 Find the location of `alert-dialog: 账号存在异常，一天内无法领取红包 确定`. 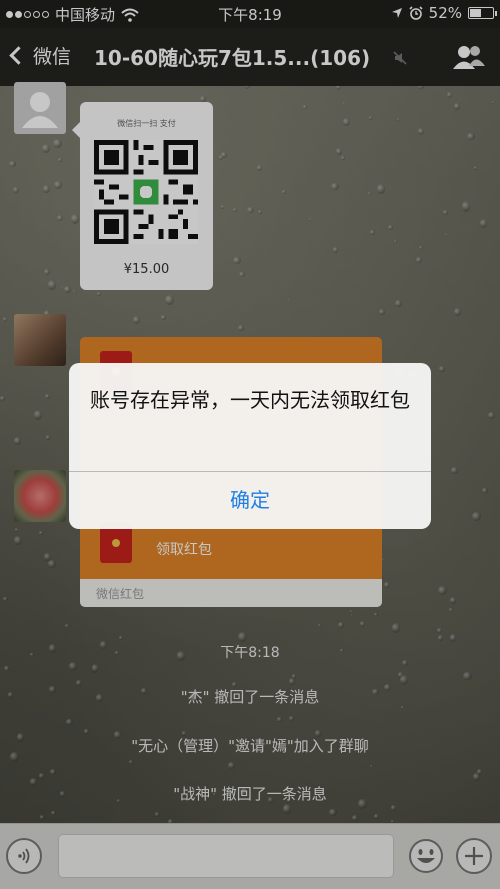

alert-dialog: 账号存在异常，一天内无法领取红包 确定 is located at coordinates (250, 446).